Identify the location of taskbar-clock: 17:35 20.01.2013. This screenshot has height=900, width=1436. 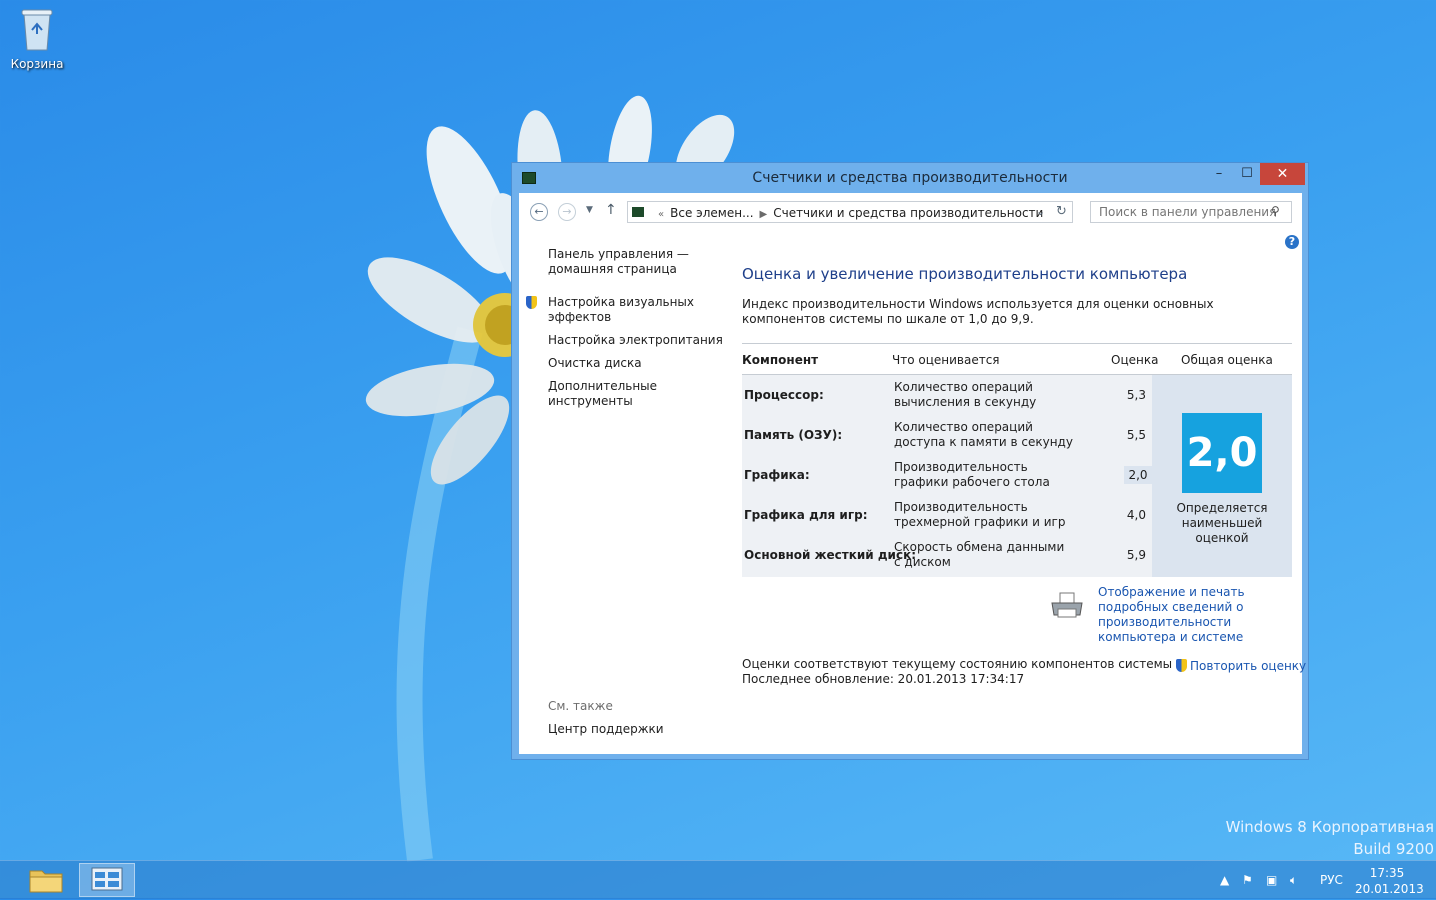
(1389, 881).